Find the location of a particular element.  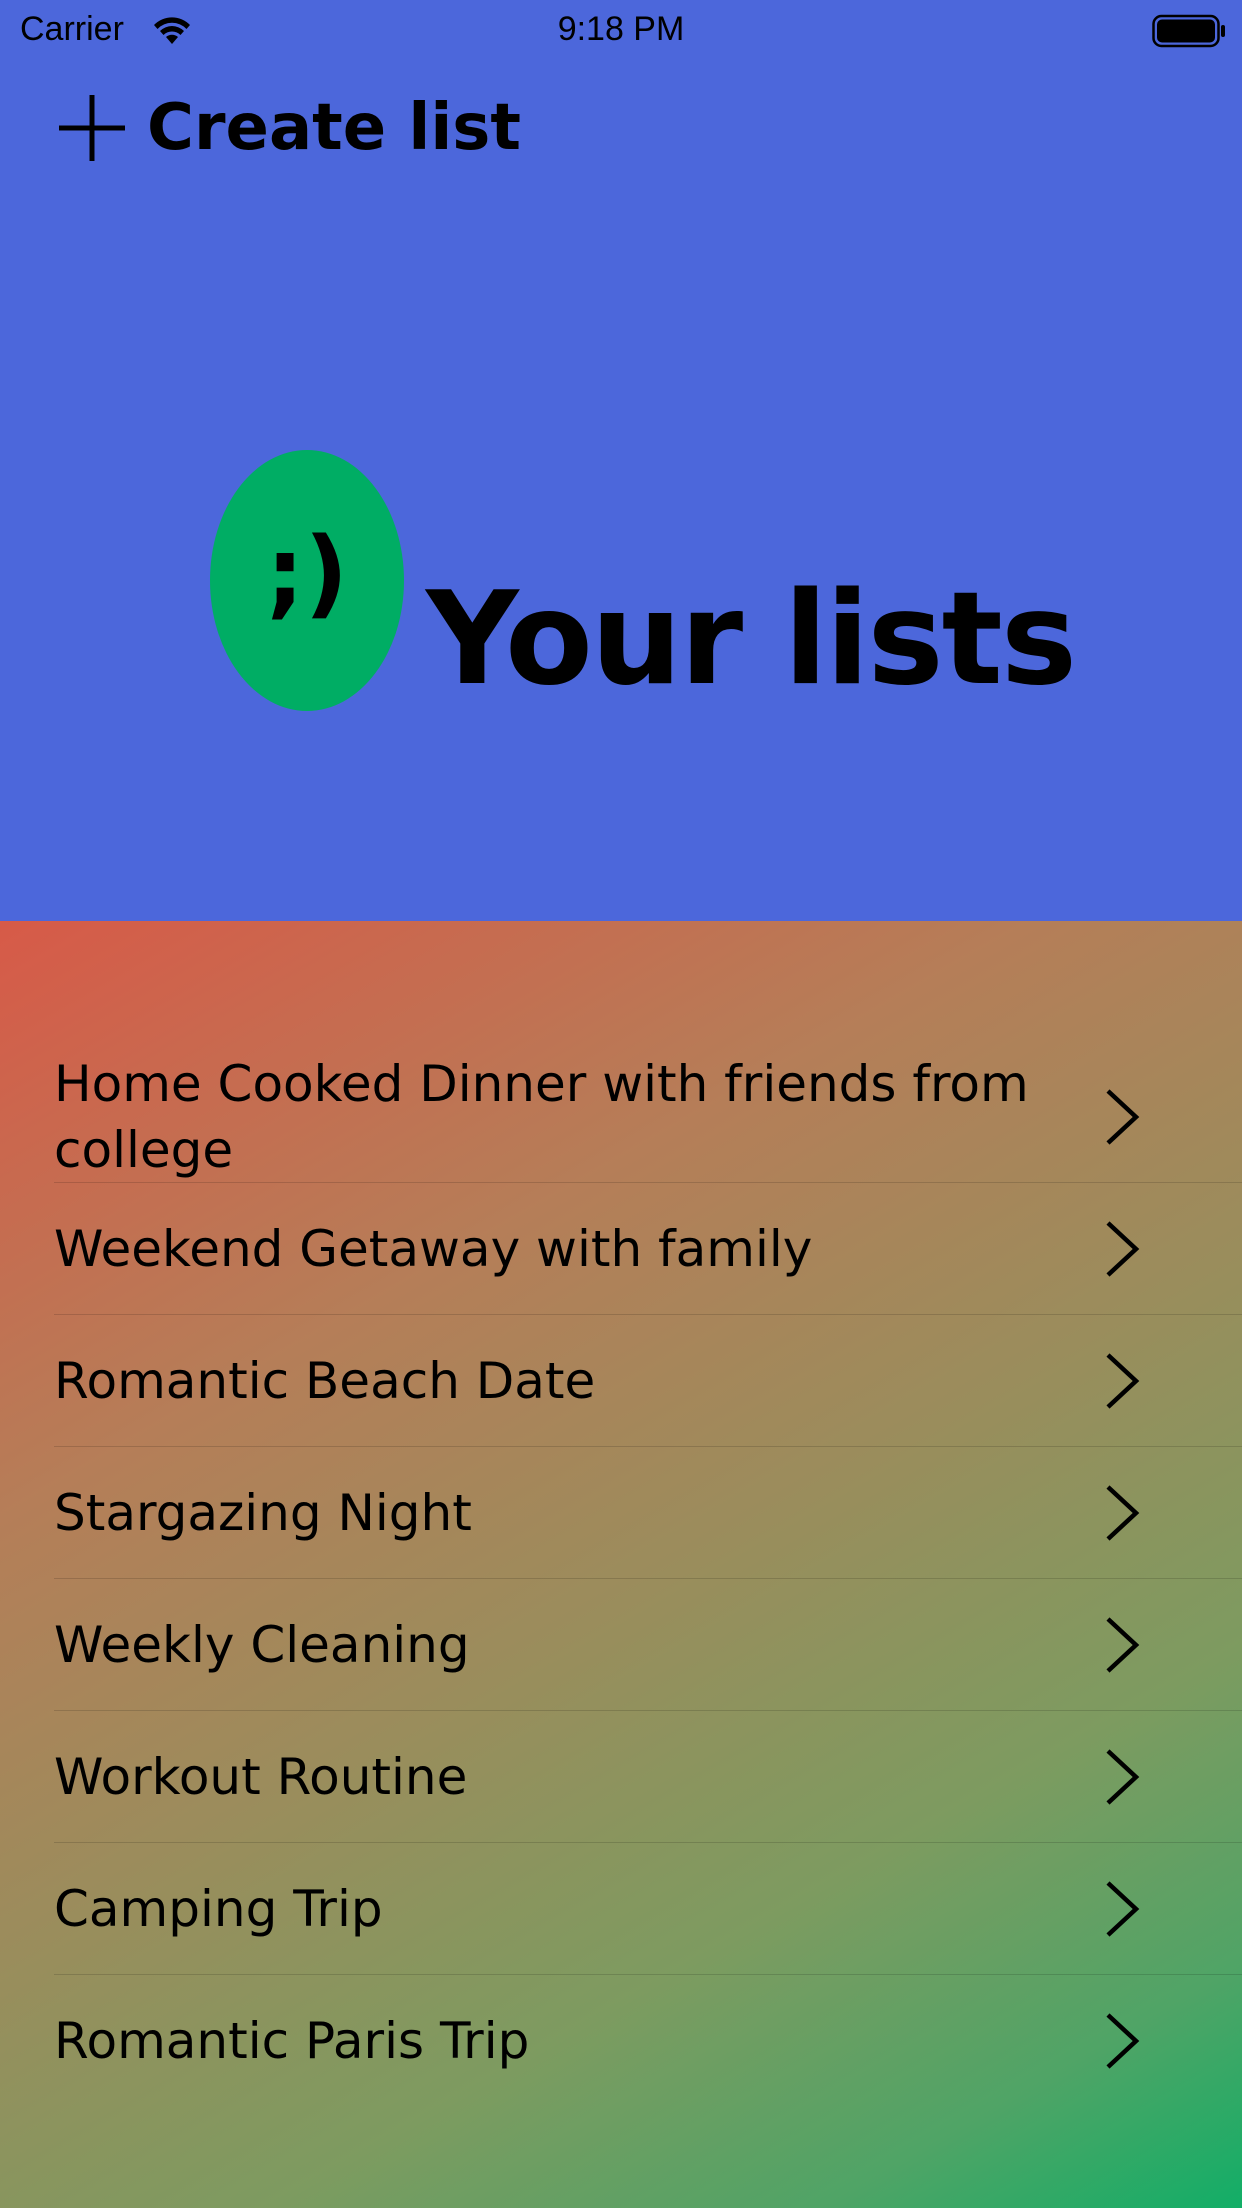

page-title: Your lists is located at coordinates (751, 639).